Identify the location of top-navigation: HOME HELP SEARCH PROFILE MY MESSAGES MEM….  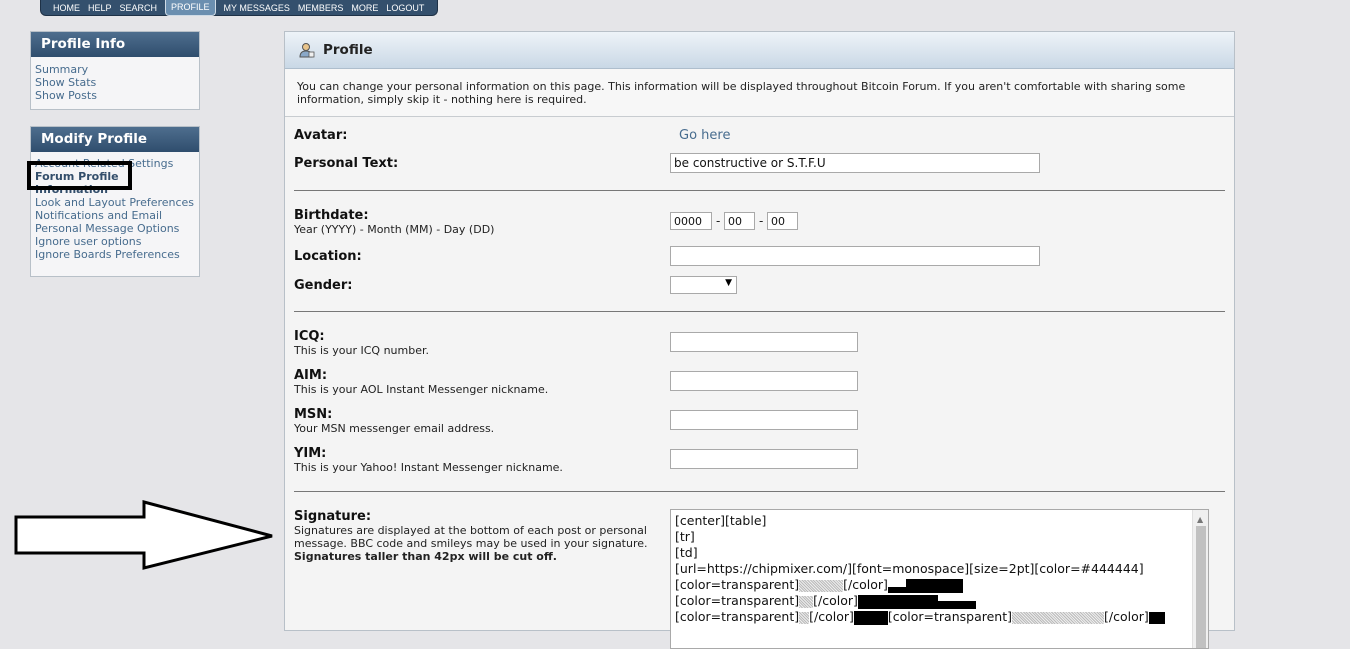
(239, 8).